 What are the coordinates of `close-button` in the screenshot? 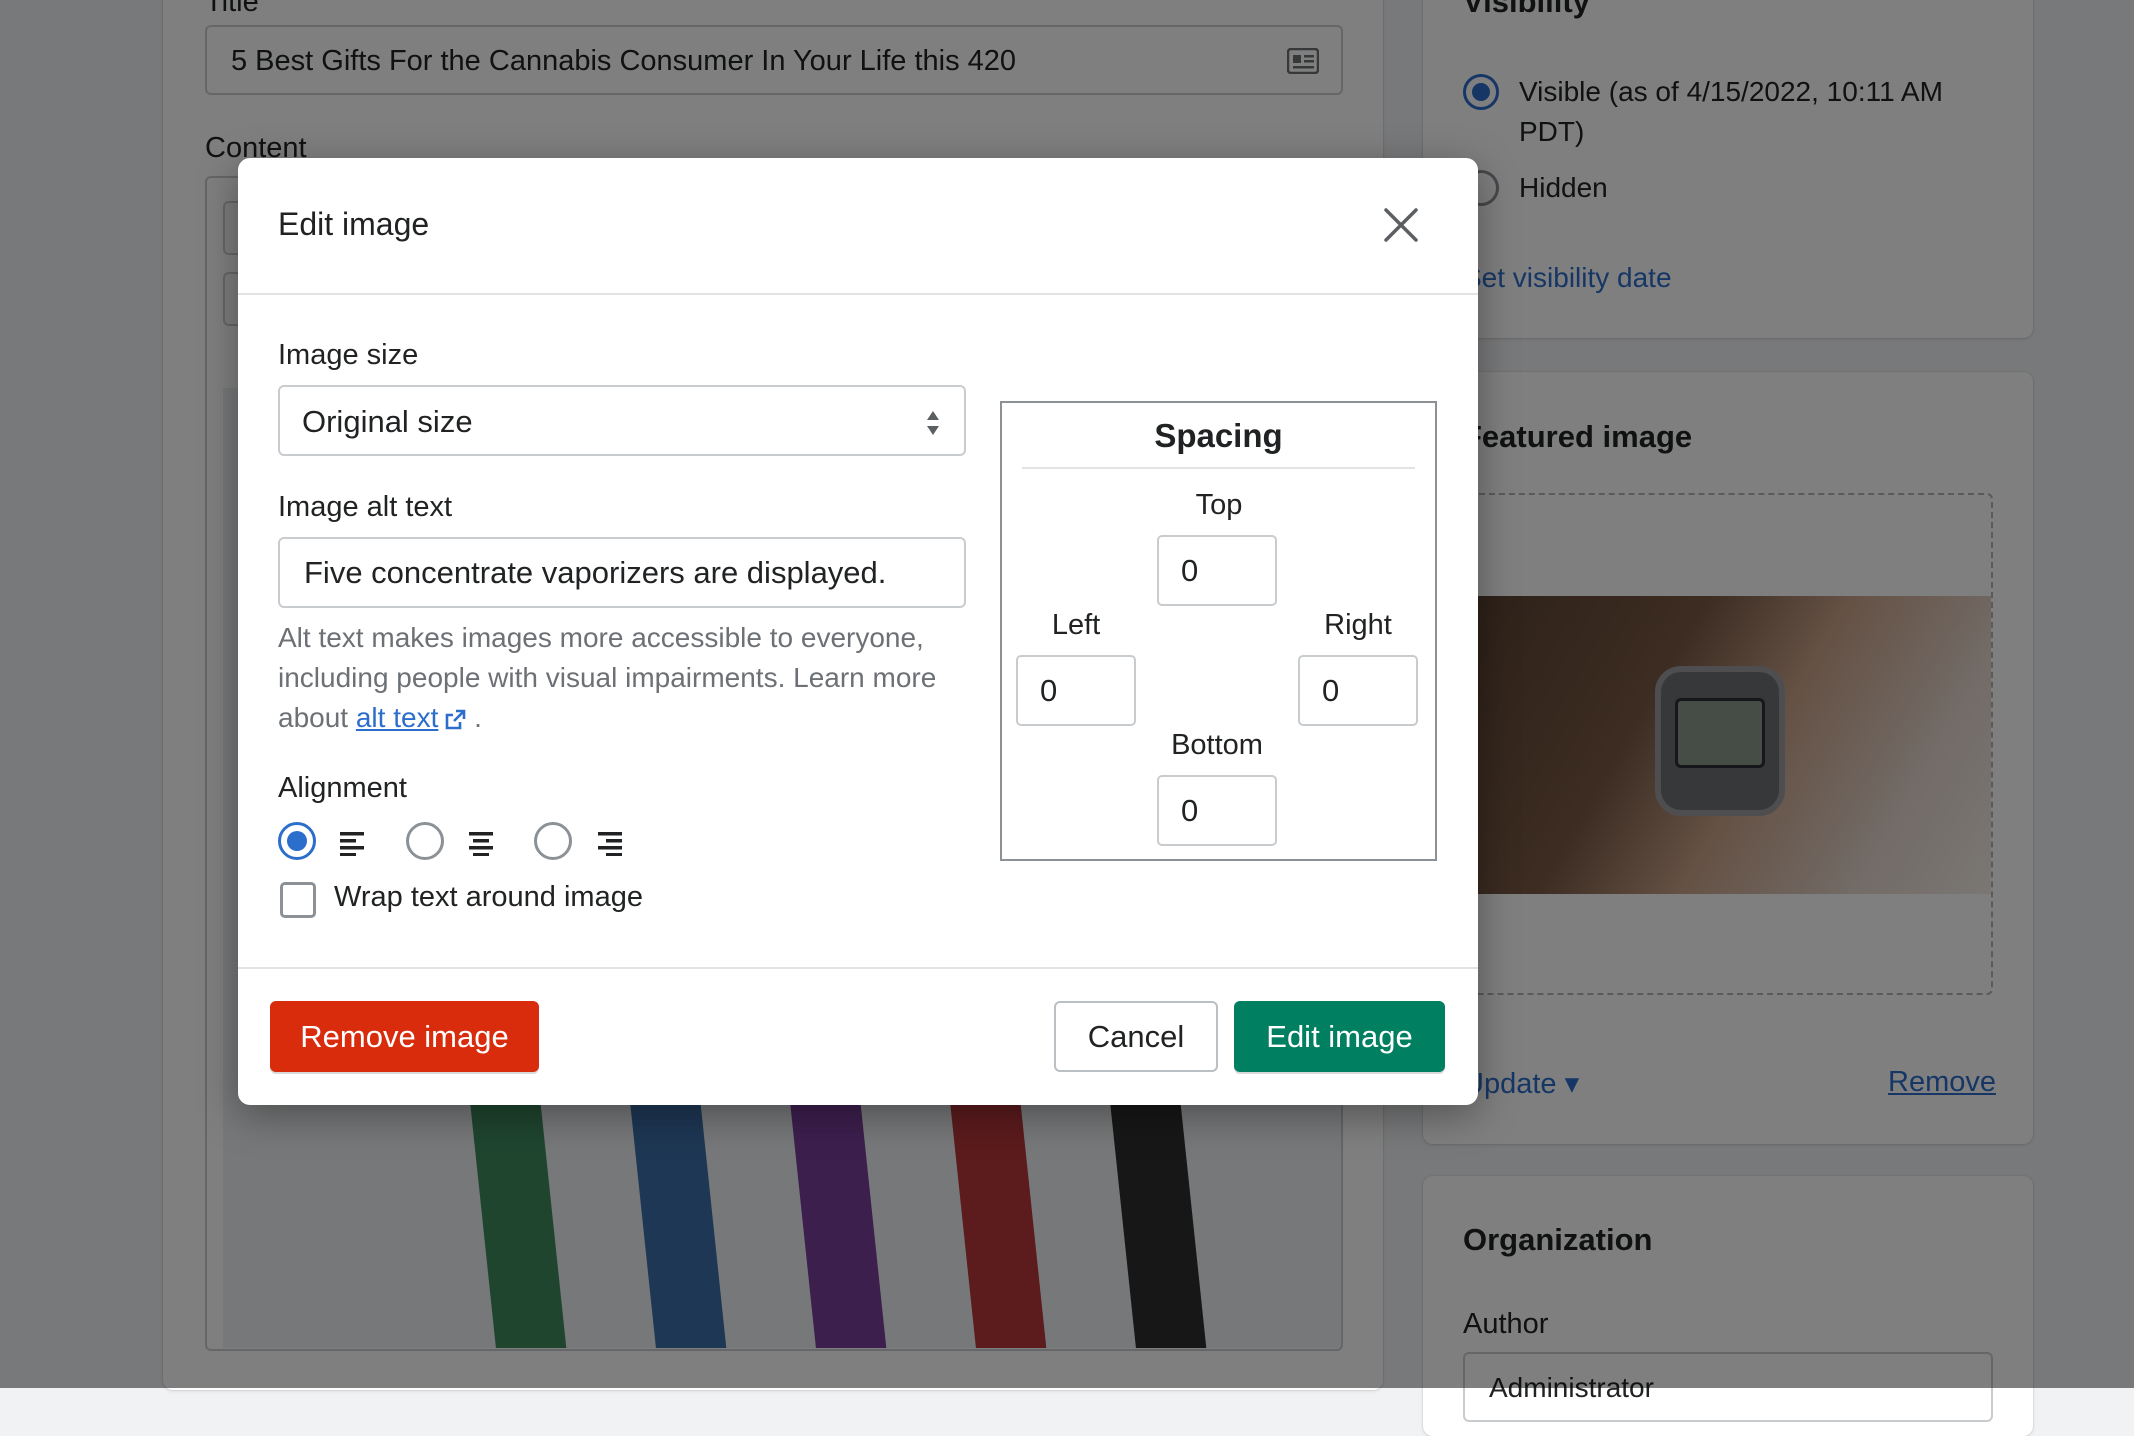 It's located at (1401, 225).